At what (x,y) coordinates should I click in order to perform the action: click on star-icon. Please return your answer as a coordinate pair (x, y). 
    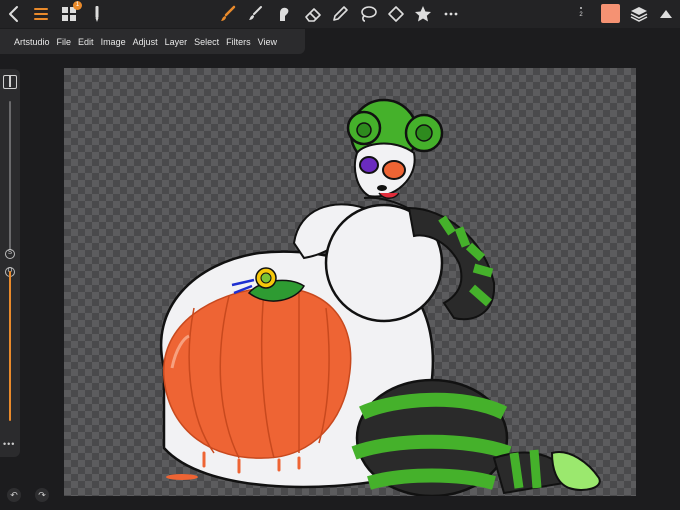
    Looking at the image, I should click on (423, 14).